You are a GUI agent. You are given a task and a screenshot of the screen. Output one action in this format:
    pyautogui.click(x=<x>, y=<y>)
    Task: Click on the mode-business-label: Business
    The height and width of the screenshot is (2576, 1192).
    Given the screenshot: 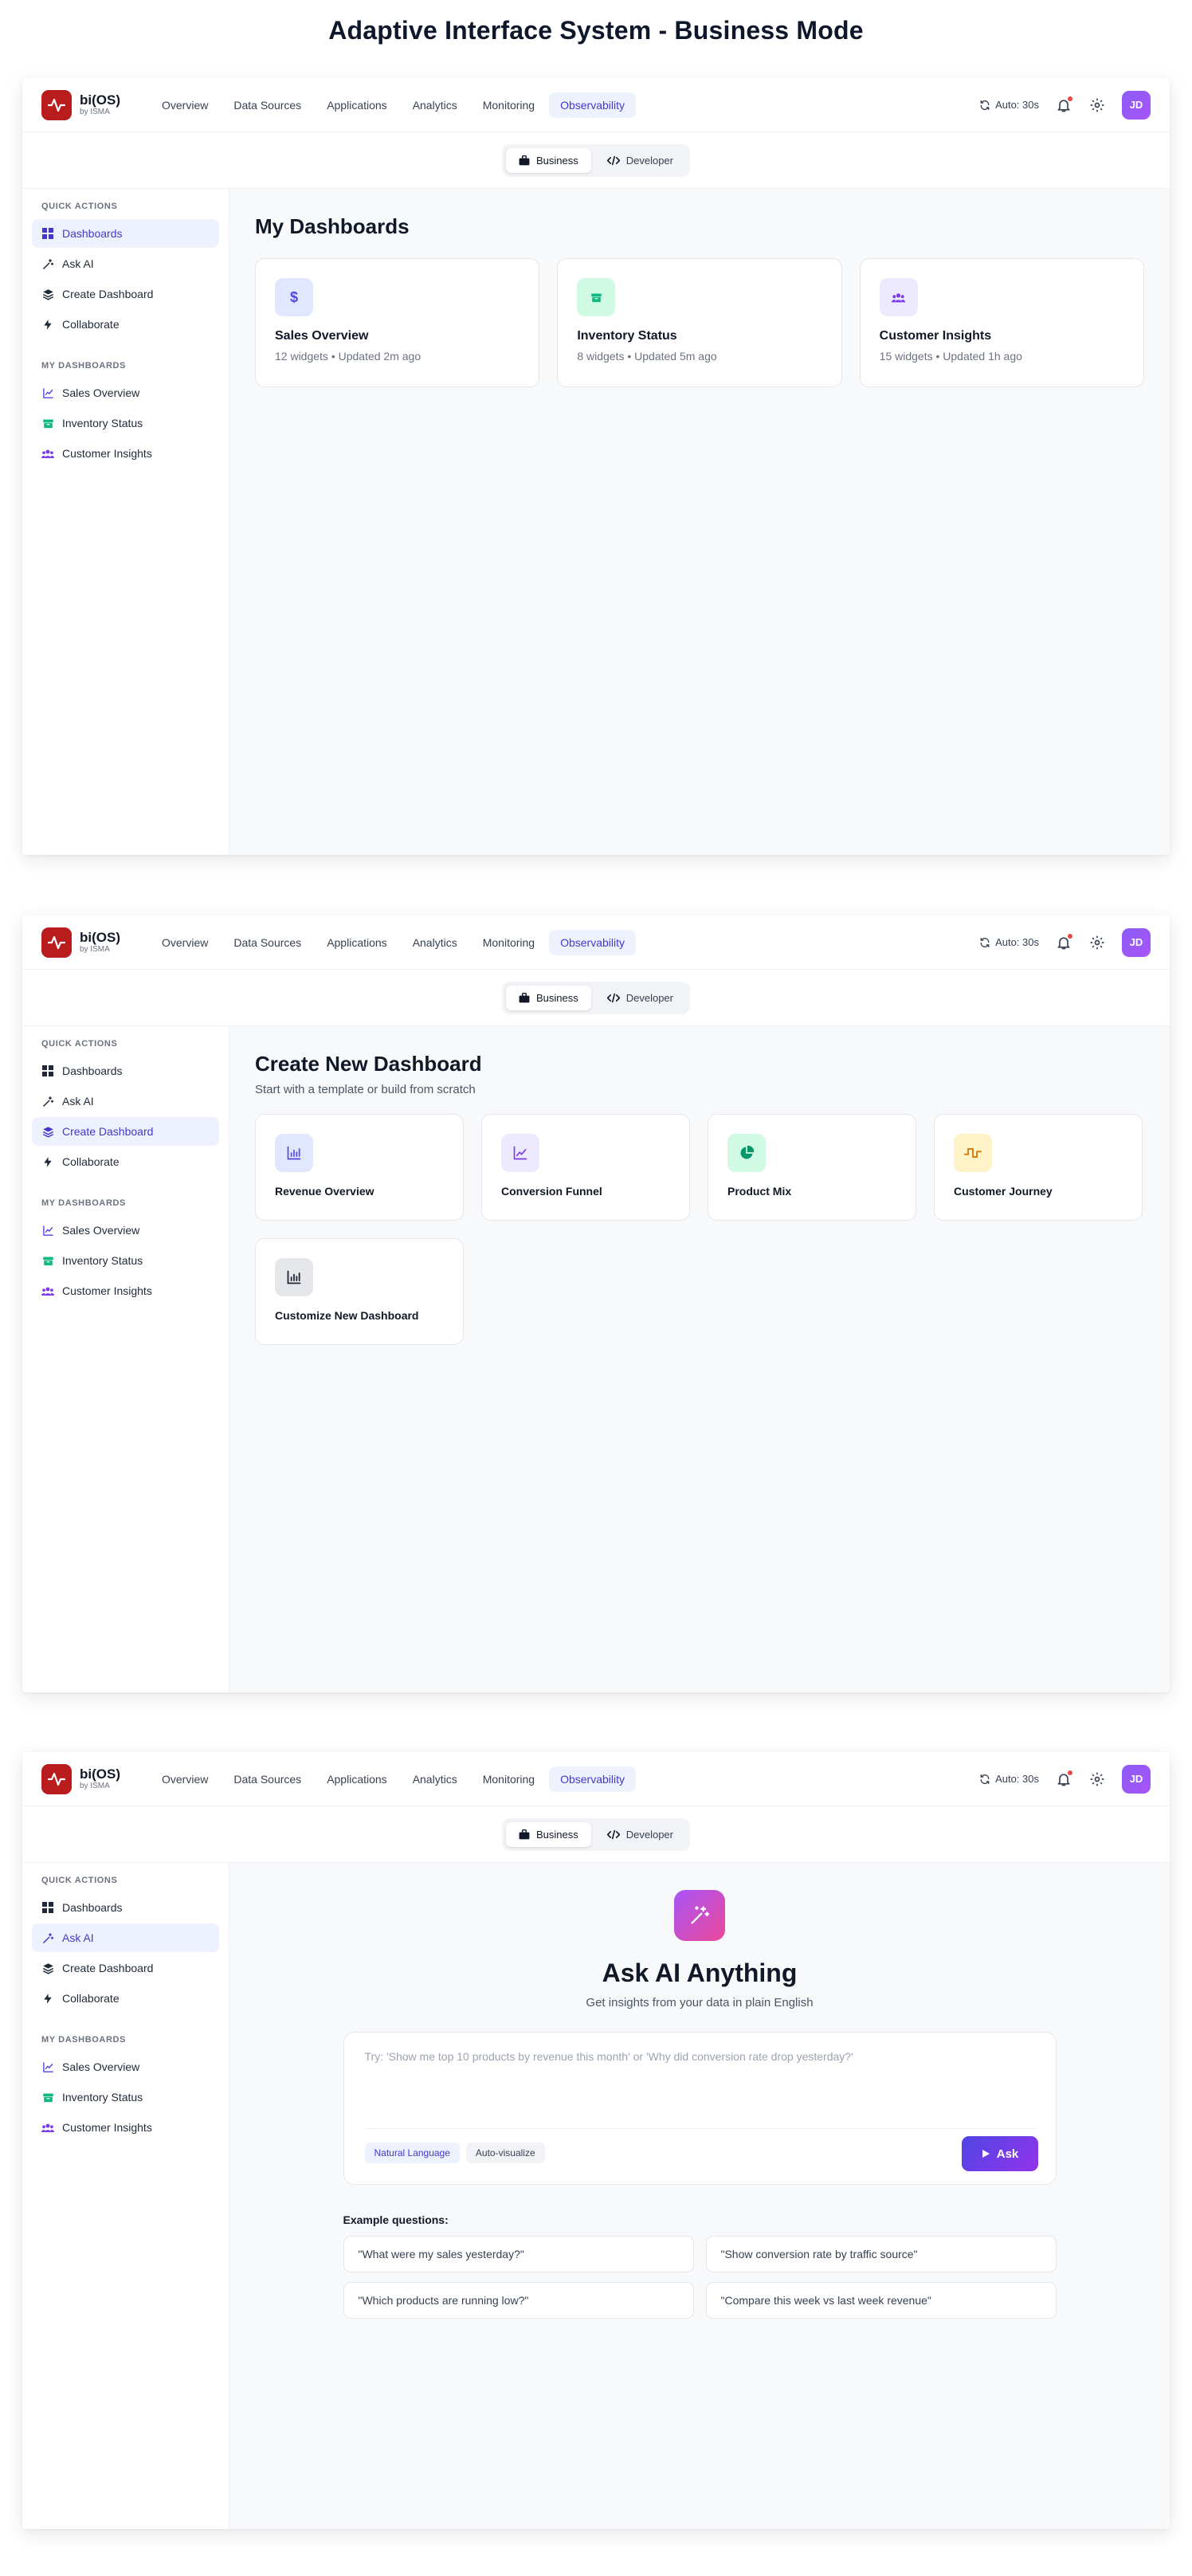 What is the action you would take?
    pyautogui.click(x=556, y=1834)
    